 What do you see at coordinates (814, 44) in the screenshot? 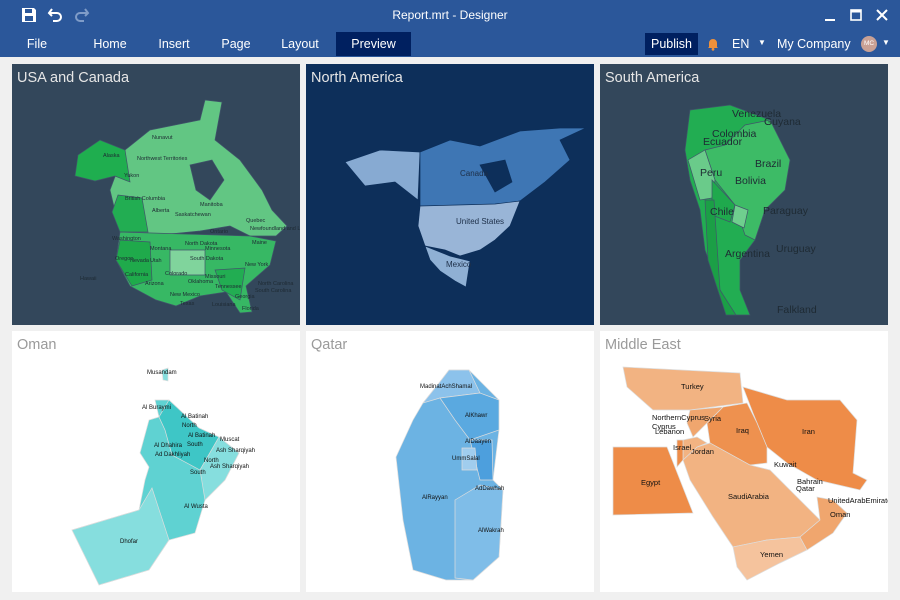
I see `company-name: My Company` at bounding box center [814, 44].